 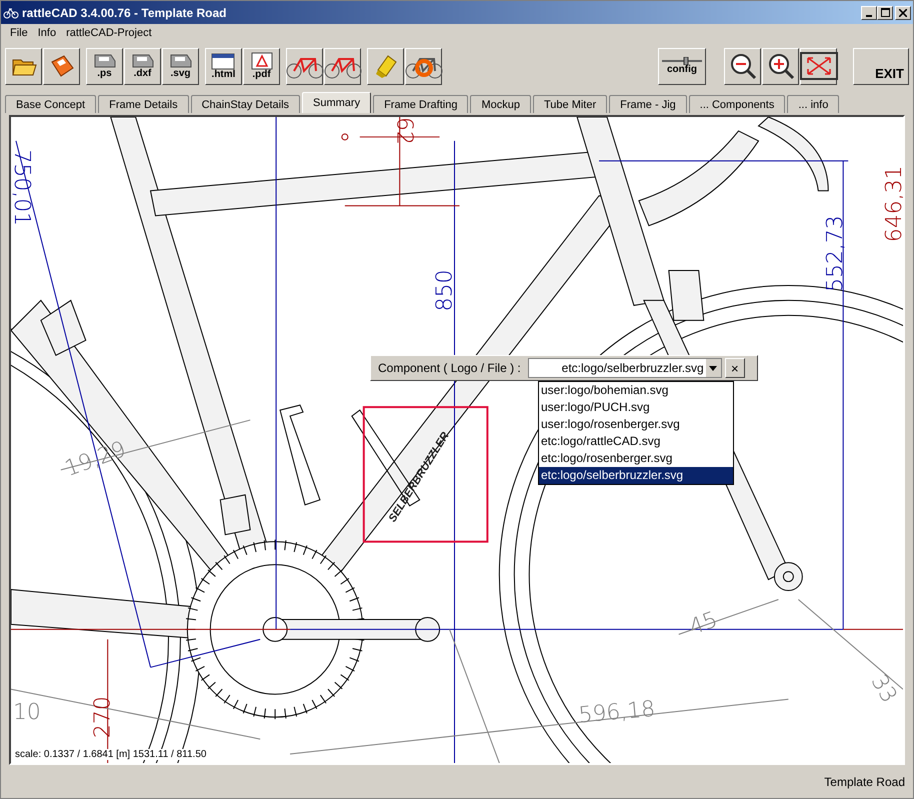 I want to click on dropdown-option: user:logo/rosenberger.svg, so click(x=636, y=424).